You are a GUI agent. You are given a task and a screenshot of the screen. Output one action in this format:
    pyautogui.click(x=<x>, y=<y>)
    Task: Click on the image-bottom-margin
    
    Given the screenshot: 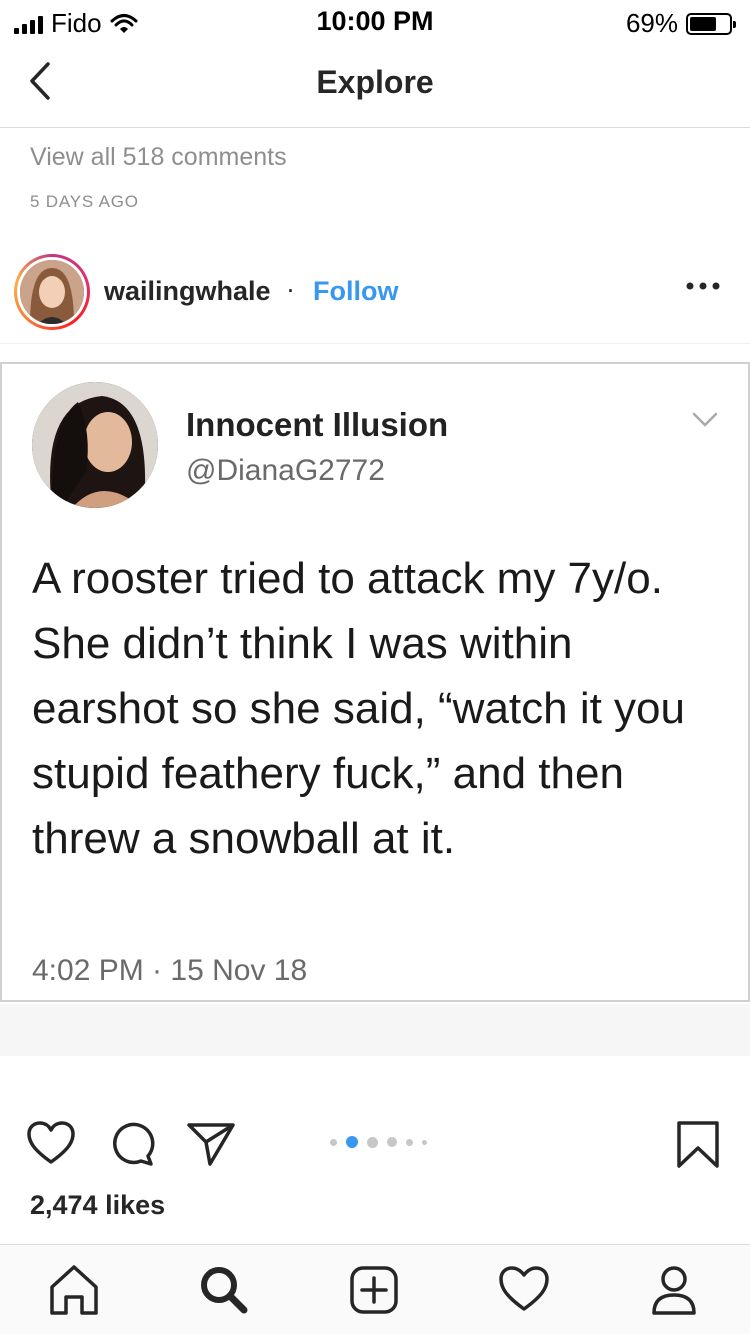 What is the action you would take?
    pyautogui.click(x=375, y=1030)
    